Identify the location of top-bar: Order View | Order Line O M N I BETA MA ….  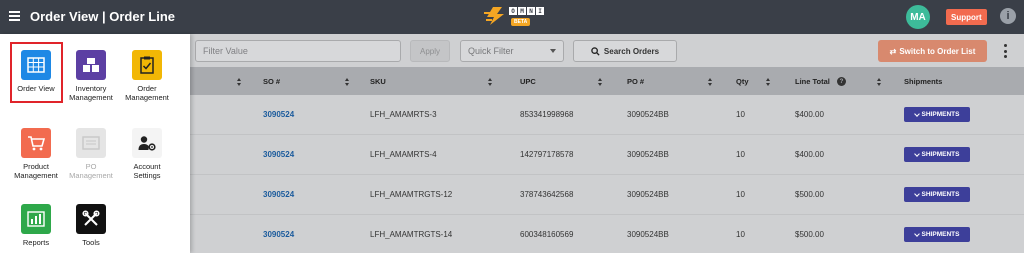
(512, 17).